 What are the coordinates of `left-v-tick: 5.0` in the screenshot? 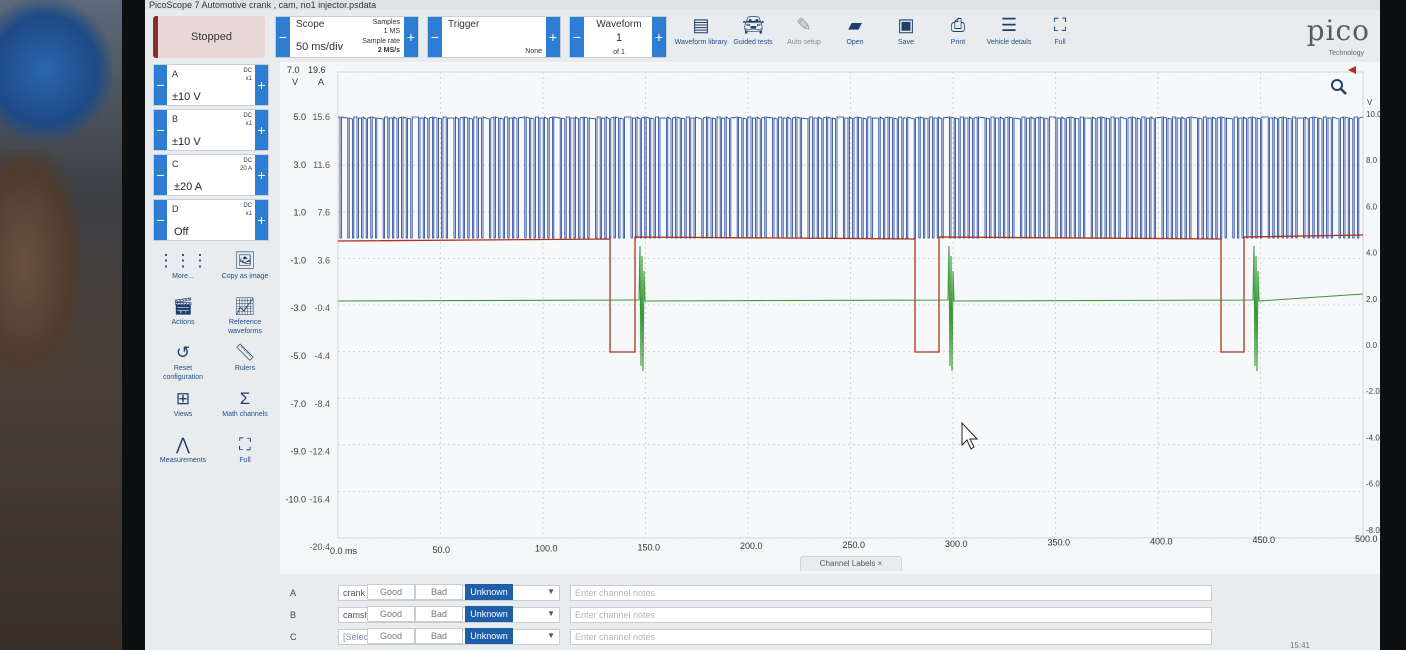 It's located at (299, 117).